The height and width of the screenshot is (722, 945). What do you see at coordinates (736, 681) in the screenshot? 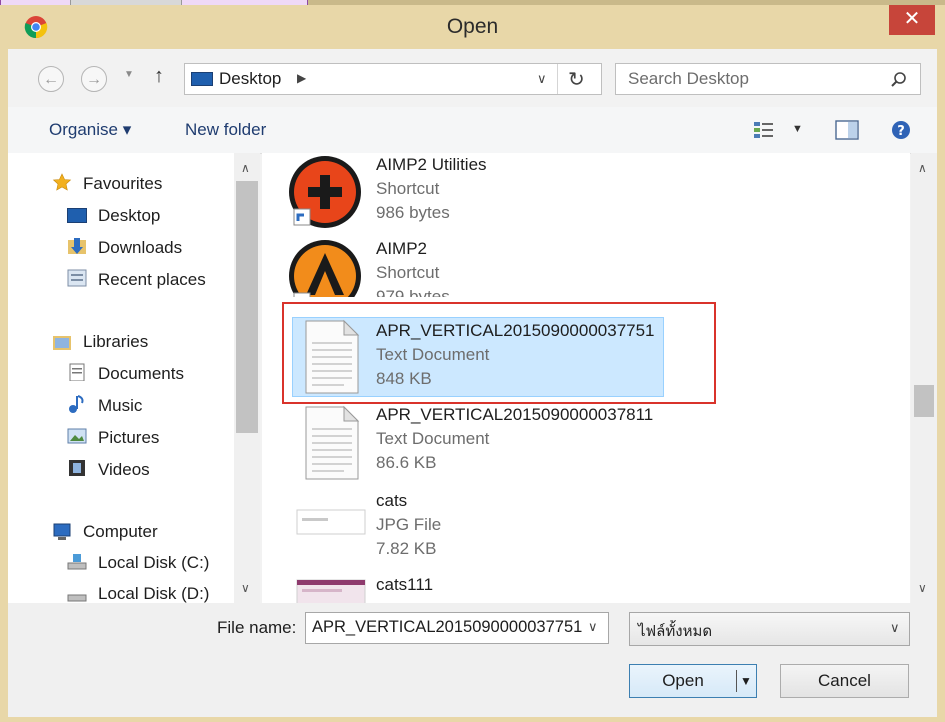
I see `open-split-divider` at bounding box center [736, 681].